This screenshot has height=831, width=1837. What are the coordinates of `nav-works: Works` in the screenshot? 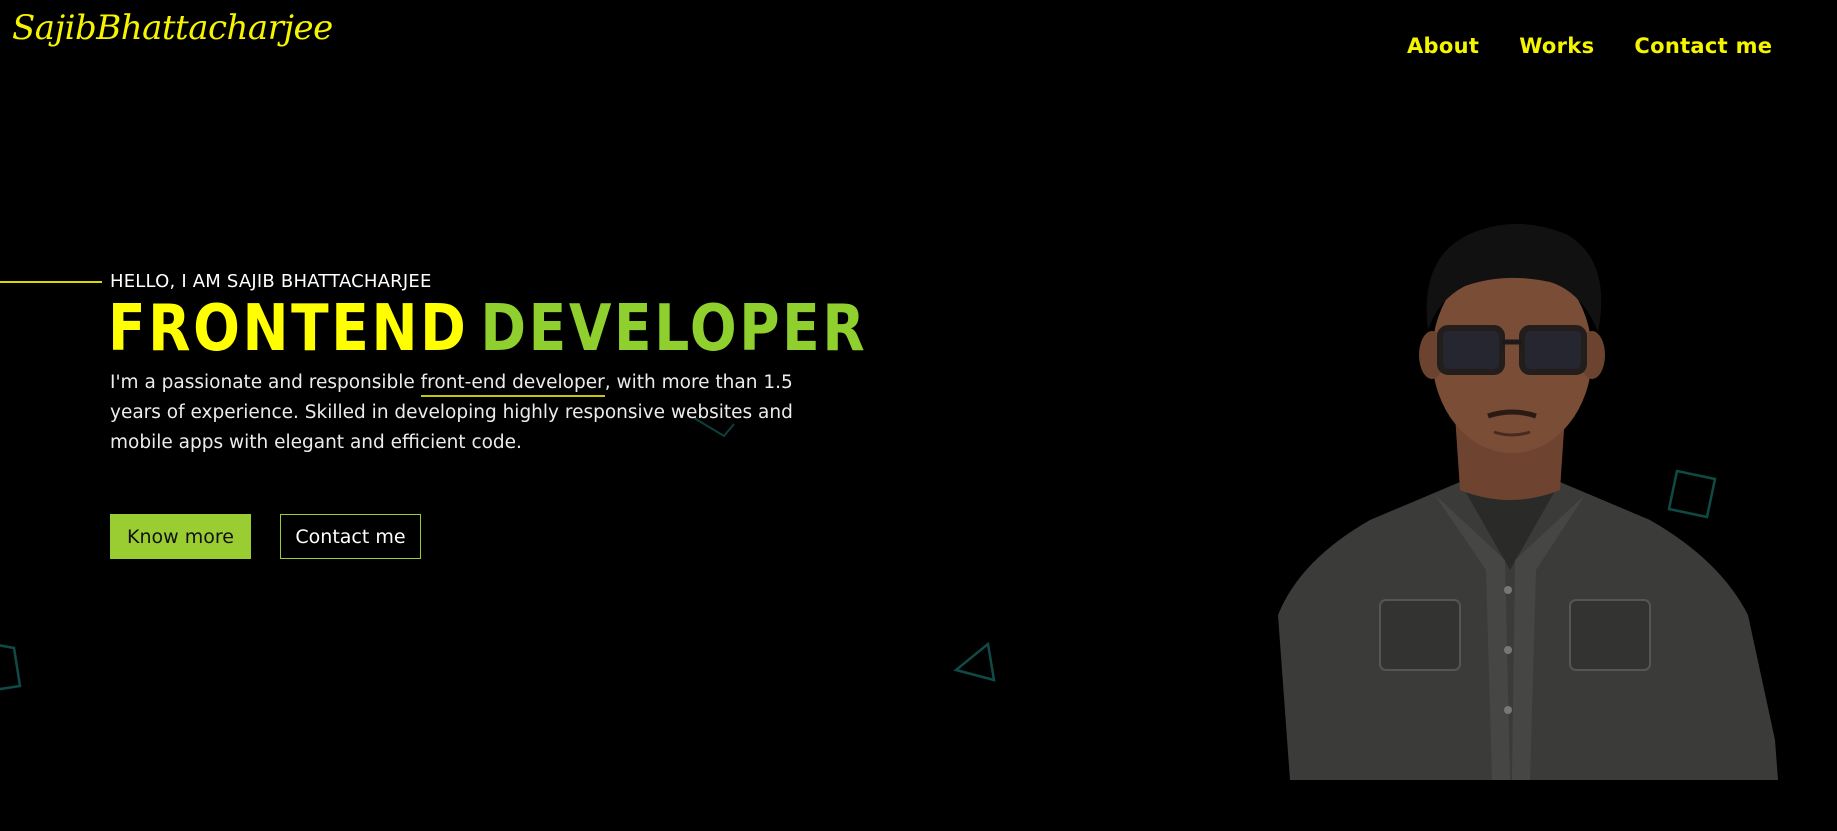 It's located at (1556, 46).